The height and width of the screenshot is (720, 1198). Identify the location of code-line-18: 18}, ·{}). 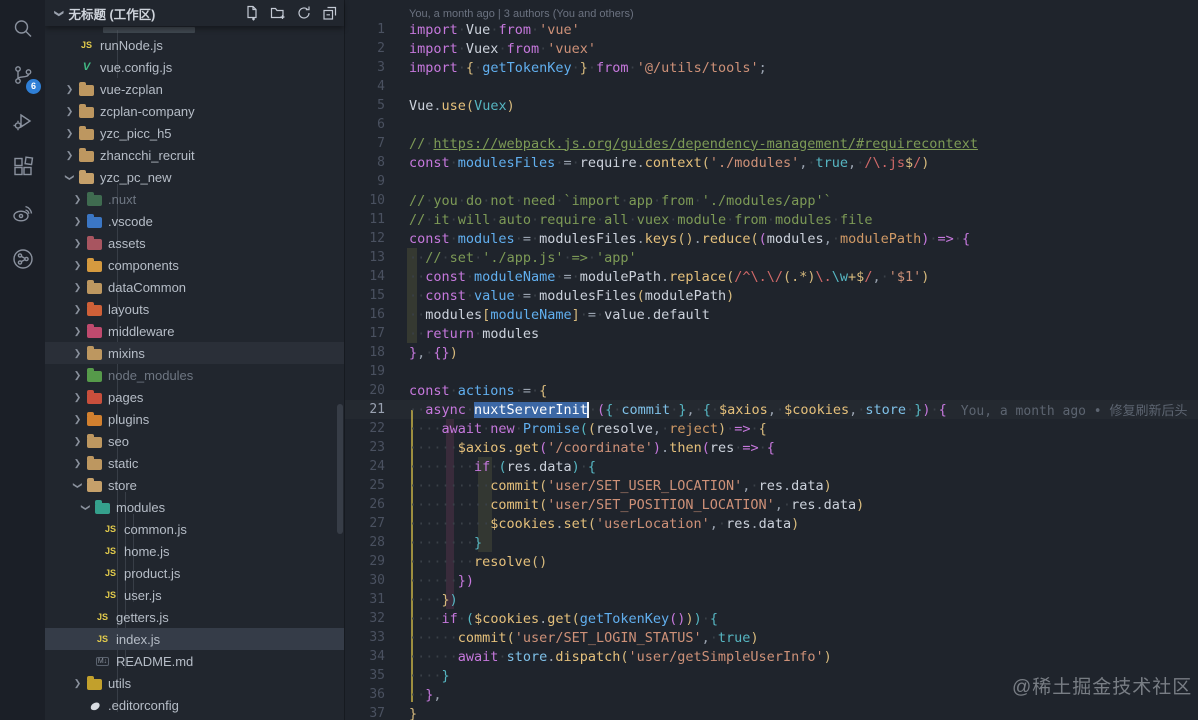
(771, 352).